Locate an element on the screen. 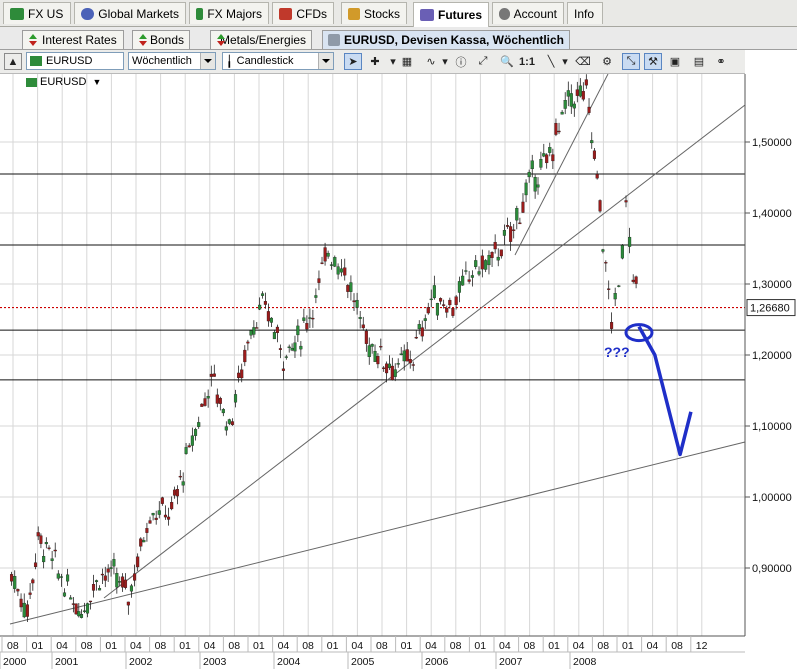 The width and height of the screenshot is (797, 669). subtab-metals-energies: Metals/Energies is located at coordinates (261, 39).